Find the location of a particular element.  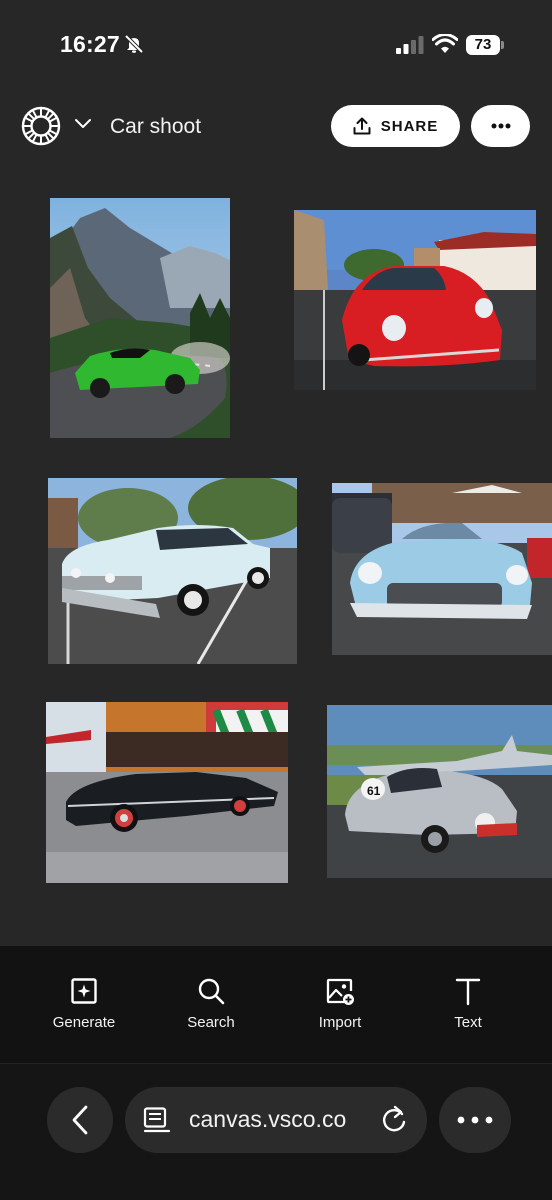

text-button: Text is located at coordinates (468, 1011).